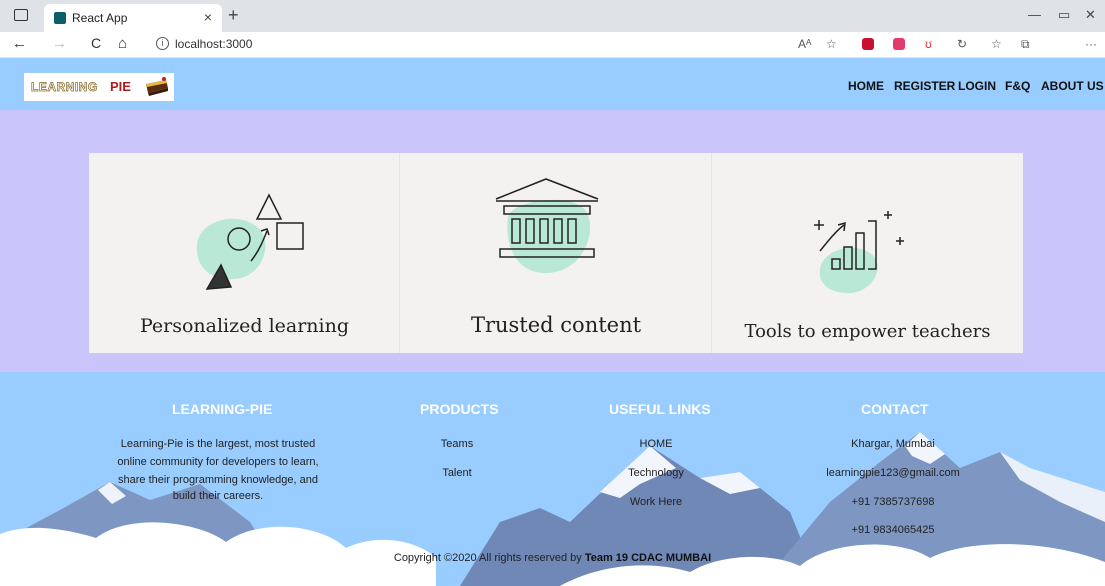 This screenshot has width=1105, height=586. Describe the element at coordinates (893, 444) in the screenshot. I see `contact-address: Khargar, Mumbai` at that location.